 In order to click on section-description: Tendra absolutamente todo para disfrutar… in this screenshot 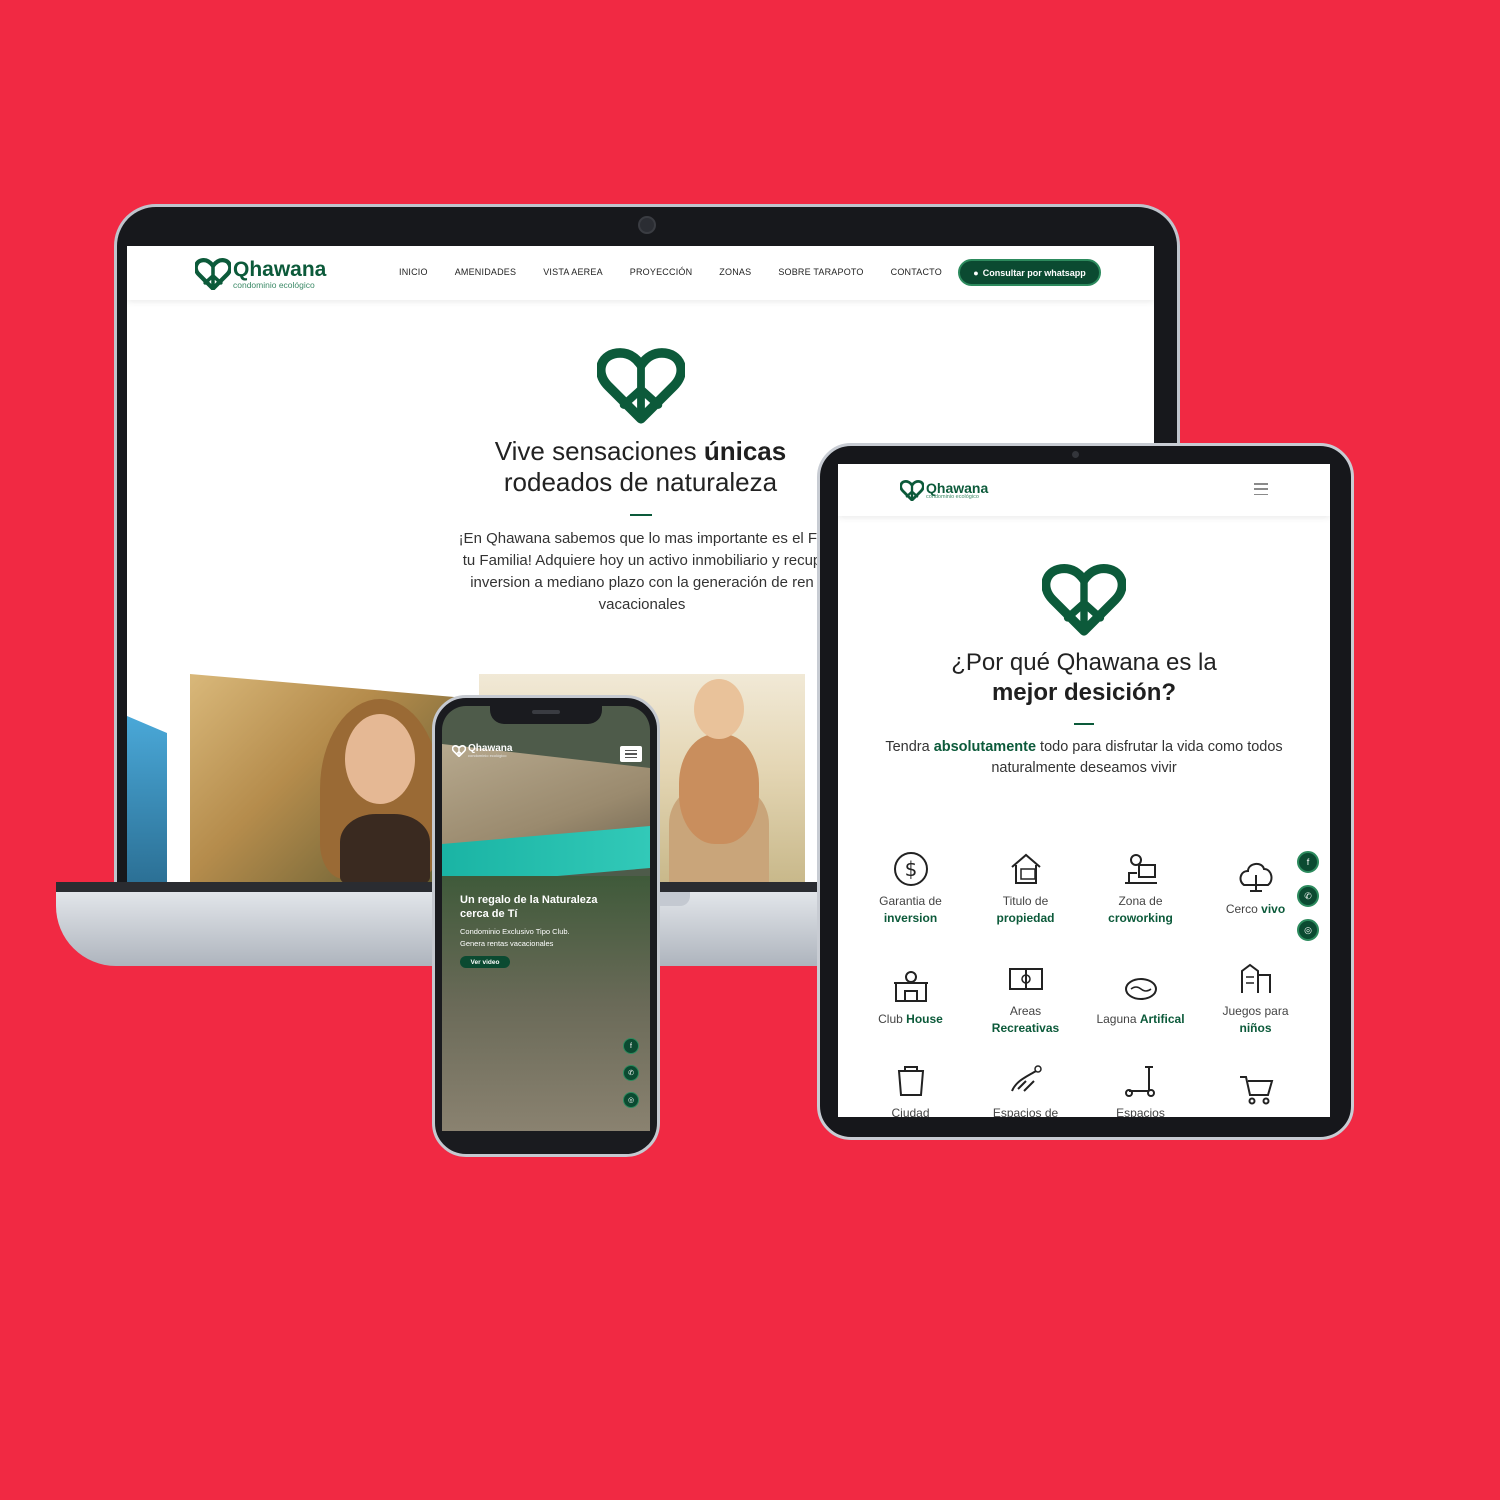, I will do `click(1084, 758)`.